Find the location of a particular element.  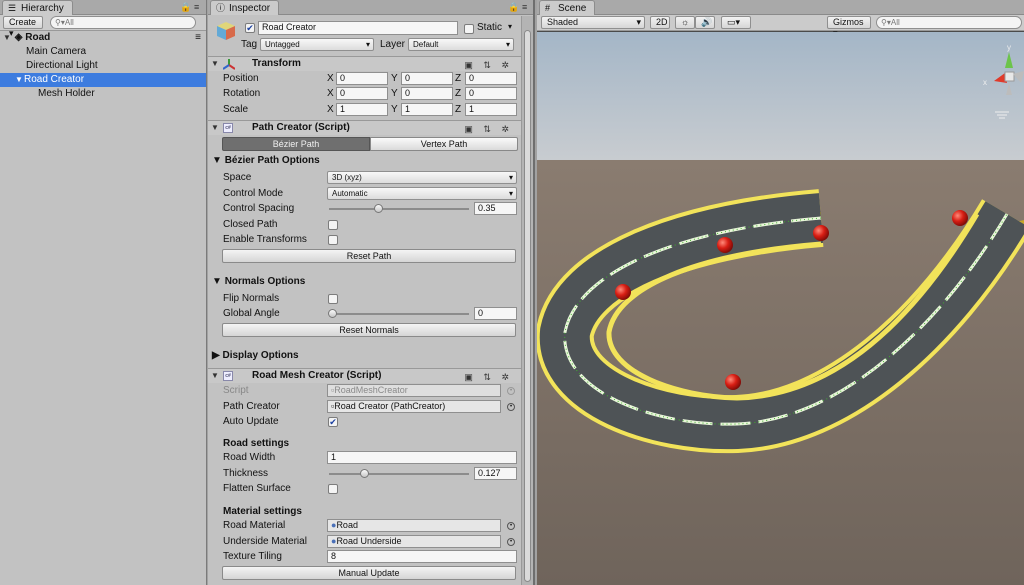

global-angle-slider is located at coordinates (398, 313).